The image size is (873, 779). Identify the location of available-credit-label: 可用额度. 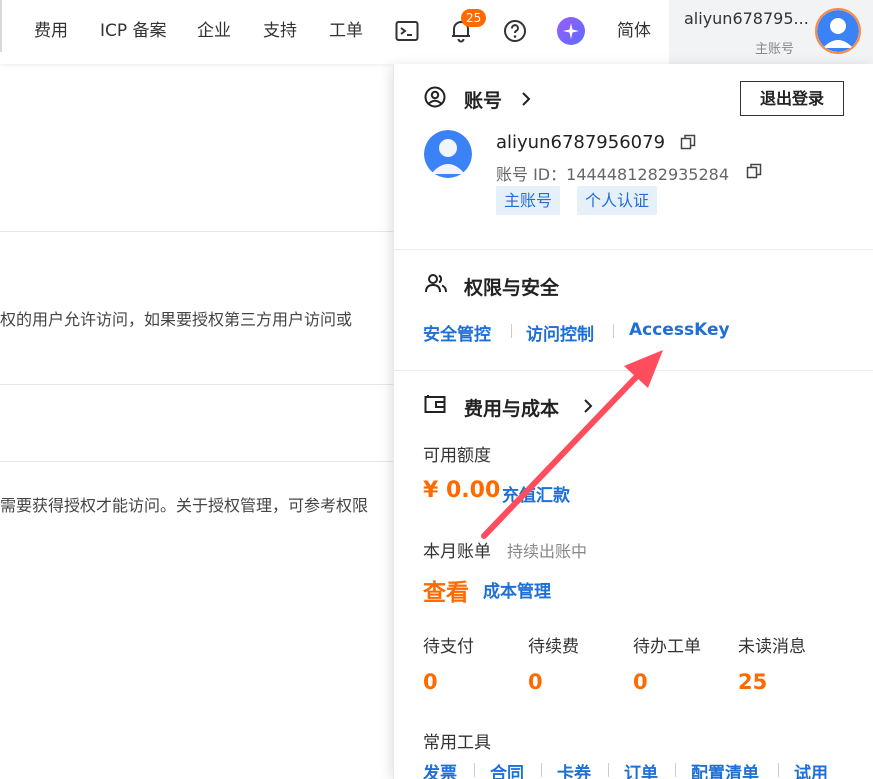
(457, 456).